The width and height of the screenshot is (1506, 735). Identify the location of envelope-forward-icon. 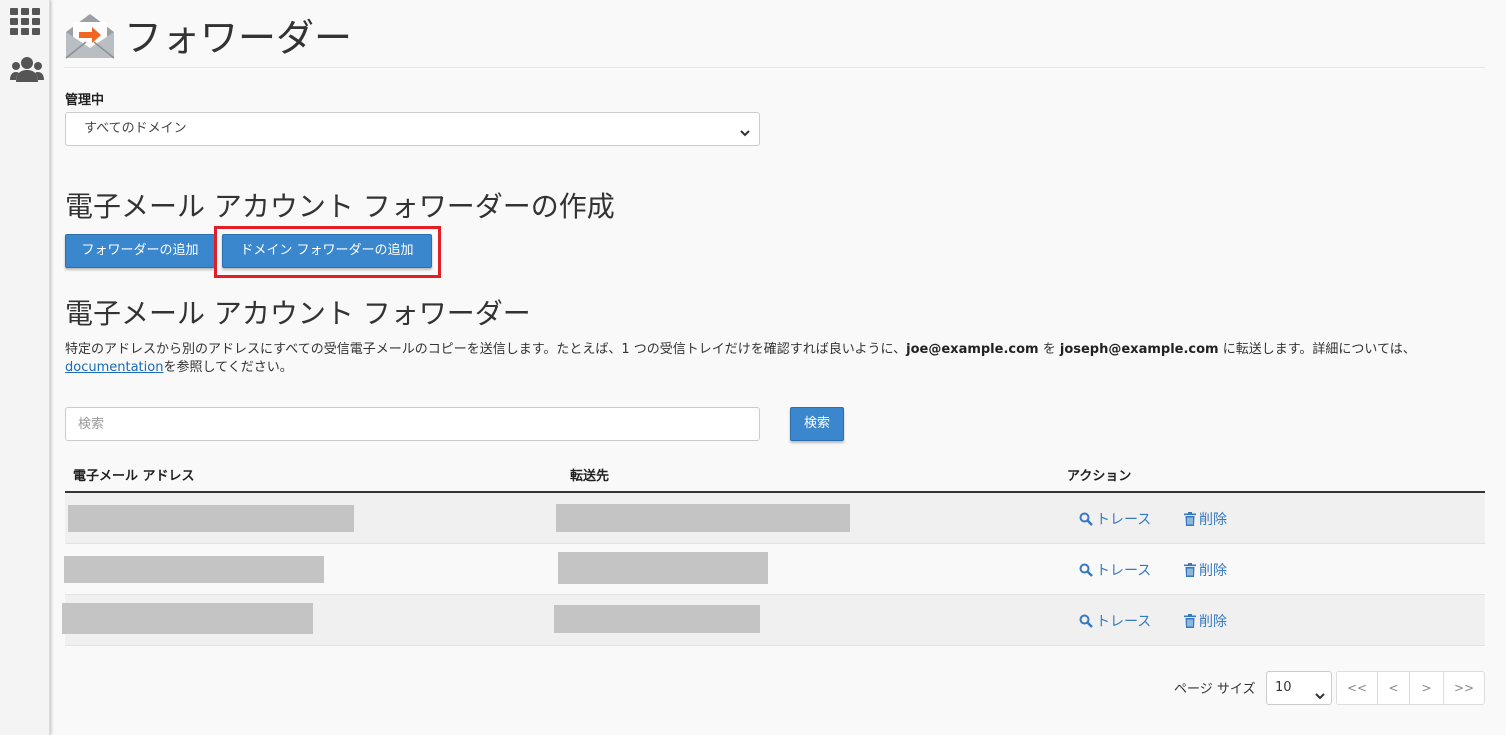
(90, 36).